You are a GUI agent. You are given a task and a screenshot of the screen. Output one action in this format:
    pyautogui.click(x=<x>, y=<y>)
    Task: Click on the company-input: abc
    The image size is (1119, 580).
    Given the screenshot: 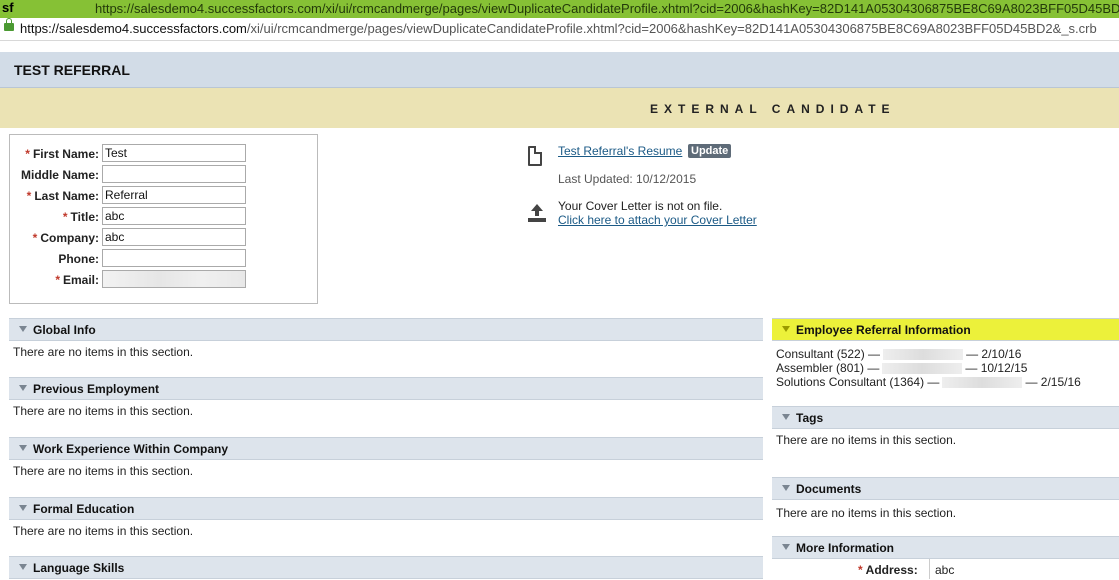 What is the action you would take?
    pyautogui.click(x=174, y=237)
    